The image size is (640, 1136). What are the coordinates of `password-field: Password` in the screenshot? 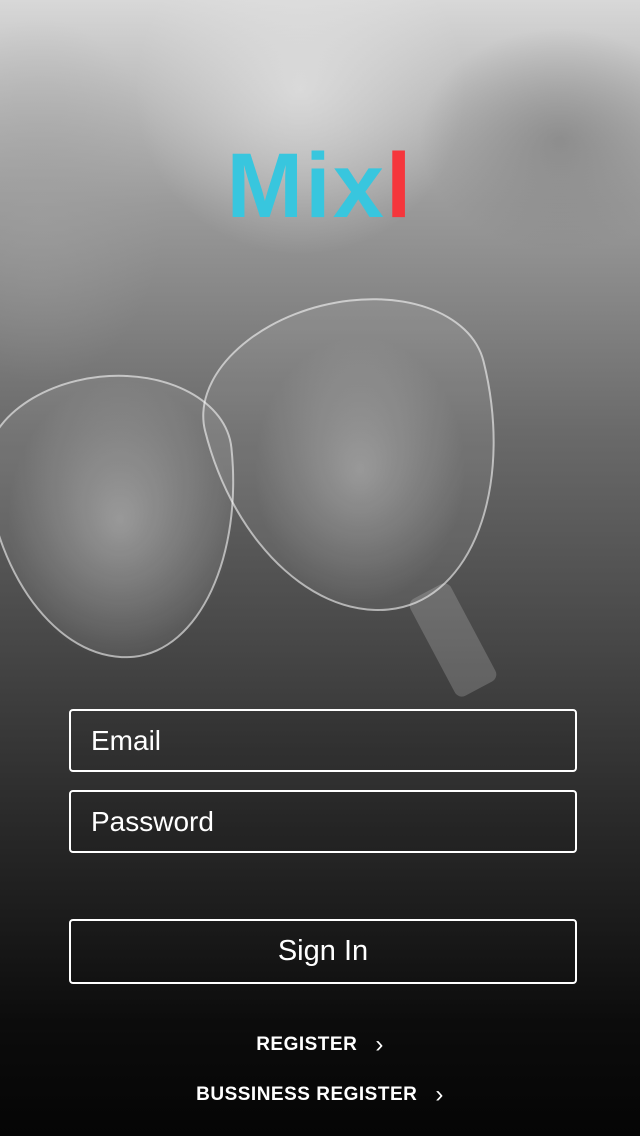 It's located at (323, 821).